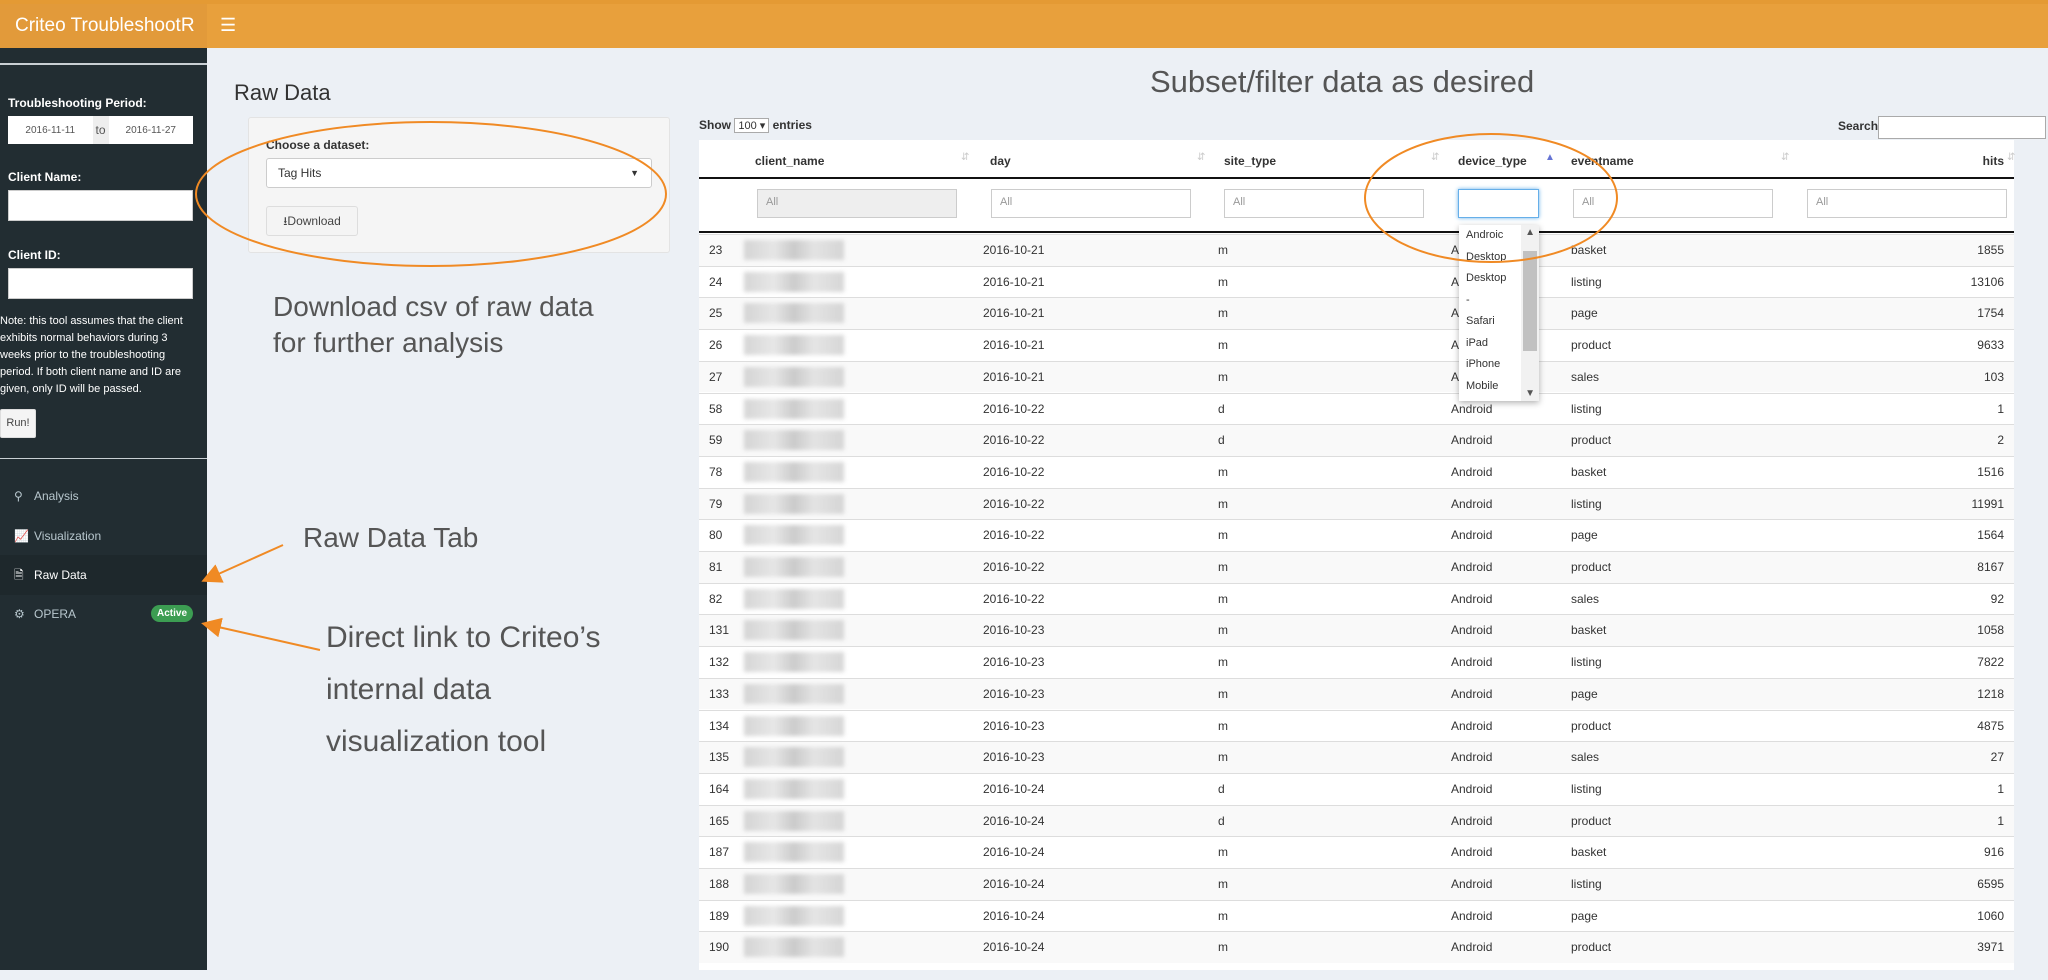 The height and width of the screenshot is (980, 2048). What do you see at coordinates (433, 306) in the screenshot?
I see `annotation-line: Download csv of raw data` at bounding box center [433, 306].